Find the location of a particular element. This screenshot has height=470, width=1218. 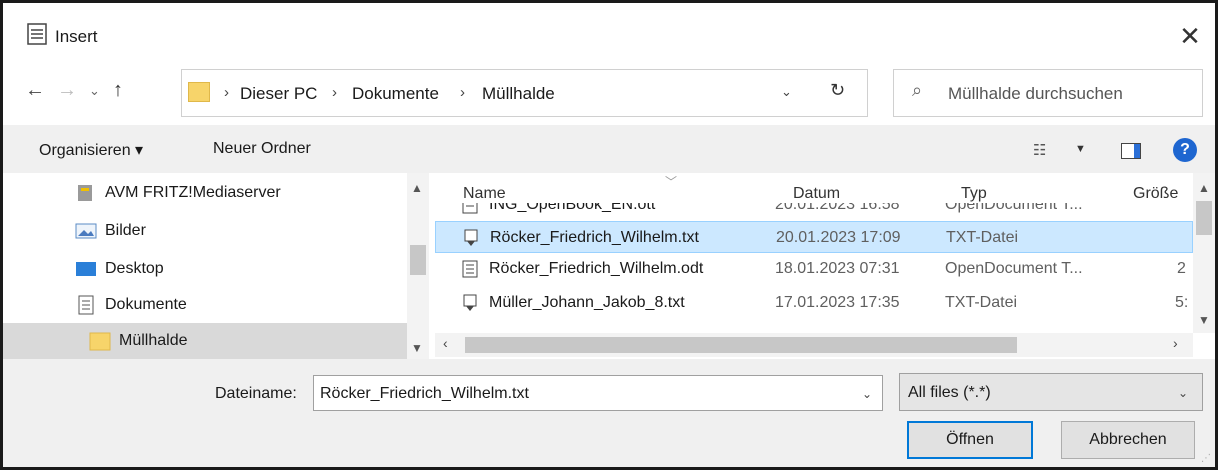

address-bar: › Dieser PC › Dokumente › Müllhalde ⌄ ↻ is located at coordinates (524, 93).